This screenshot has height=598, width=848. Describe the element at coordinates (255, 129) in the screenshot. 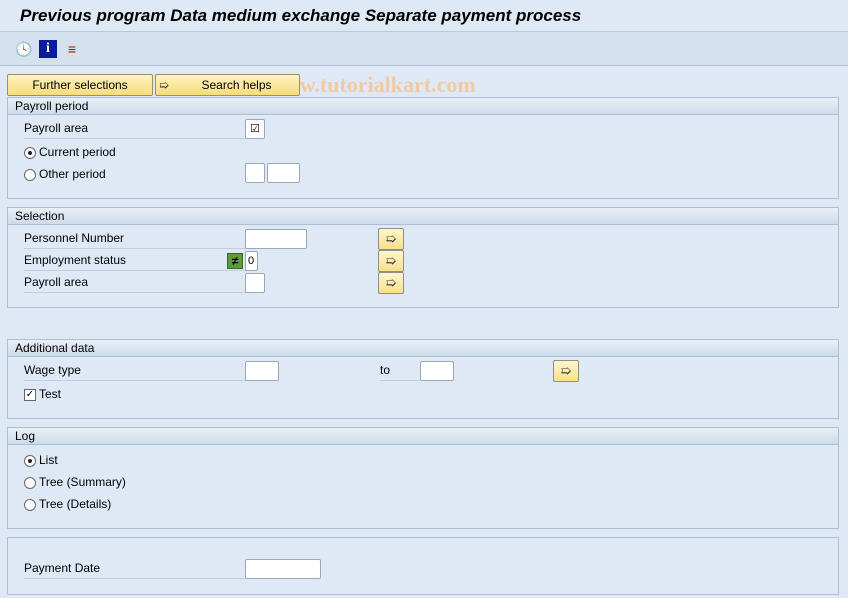

I see `payroll-area-checkbox: ☑` at that location.